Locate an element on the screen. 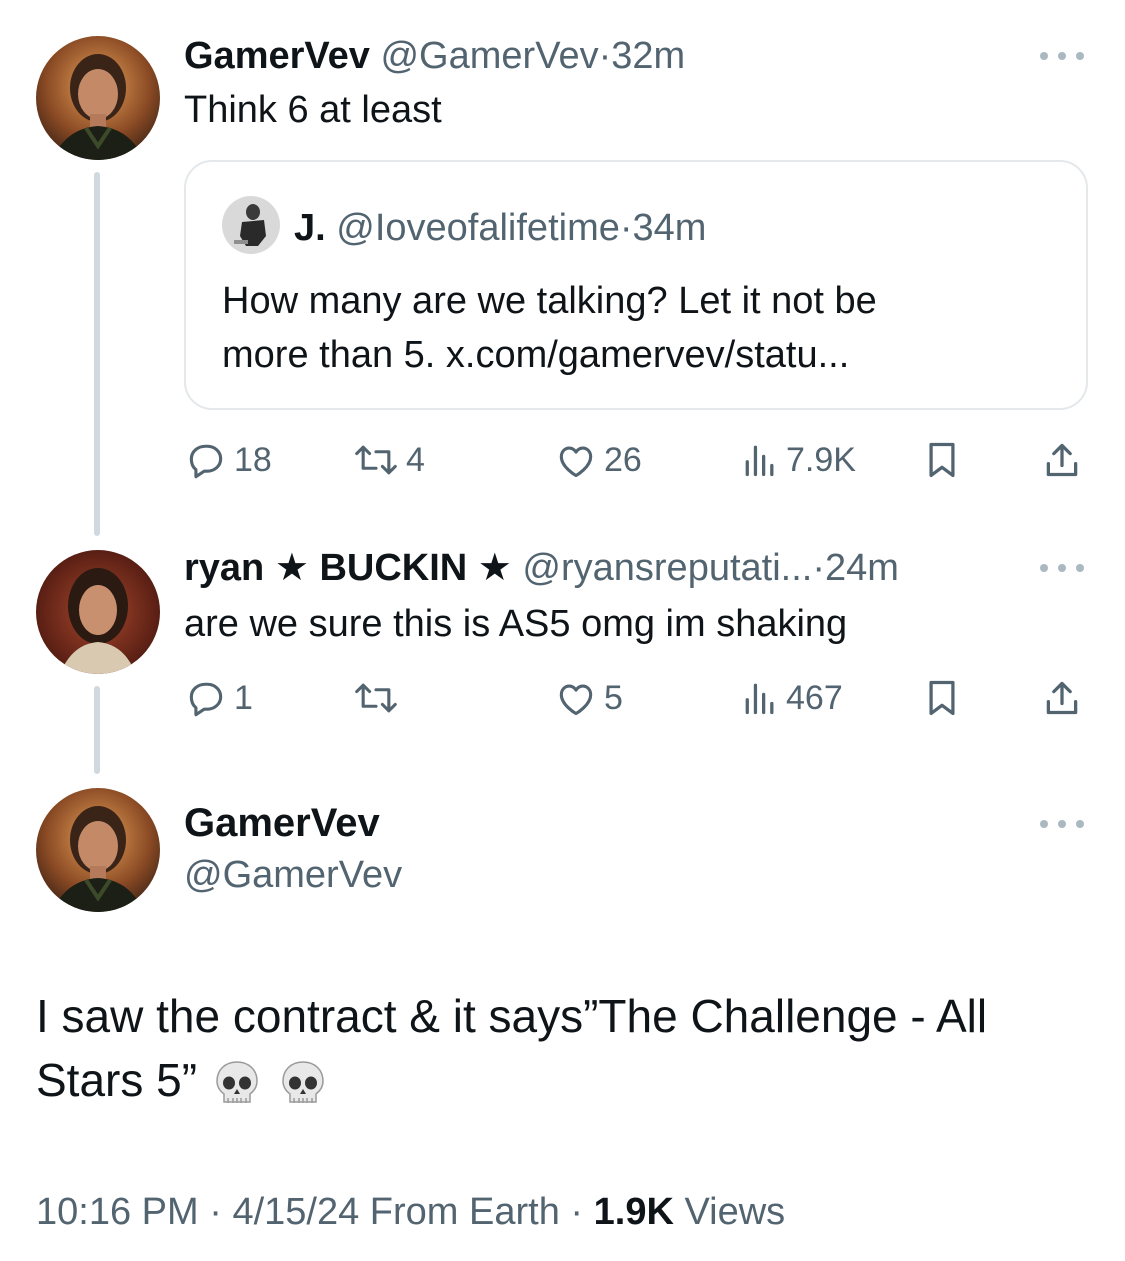 The image size is (1125, 1261). tweet2-text: are we sure this is AS5 omg im shaking is located at coordinates (516, 624).